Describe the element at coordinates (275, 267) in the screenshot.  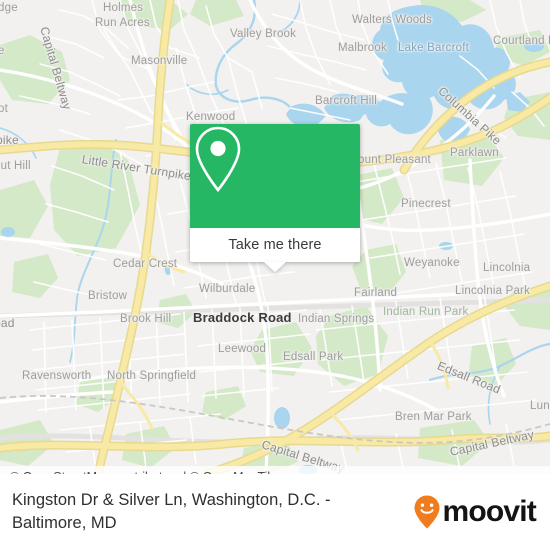
I see `popup-tail` at that location.